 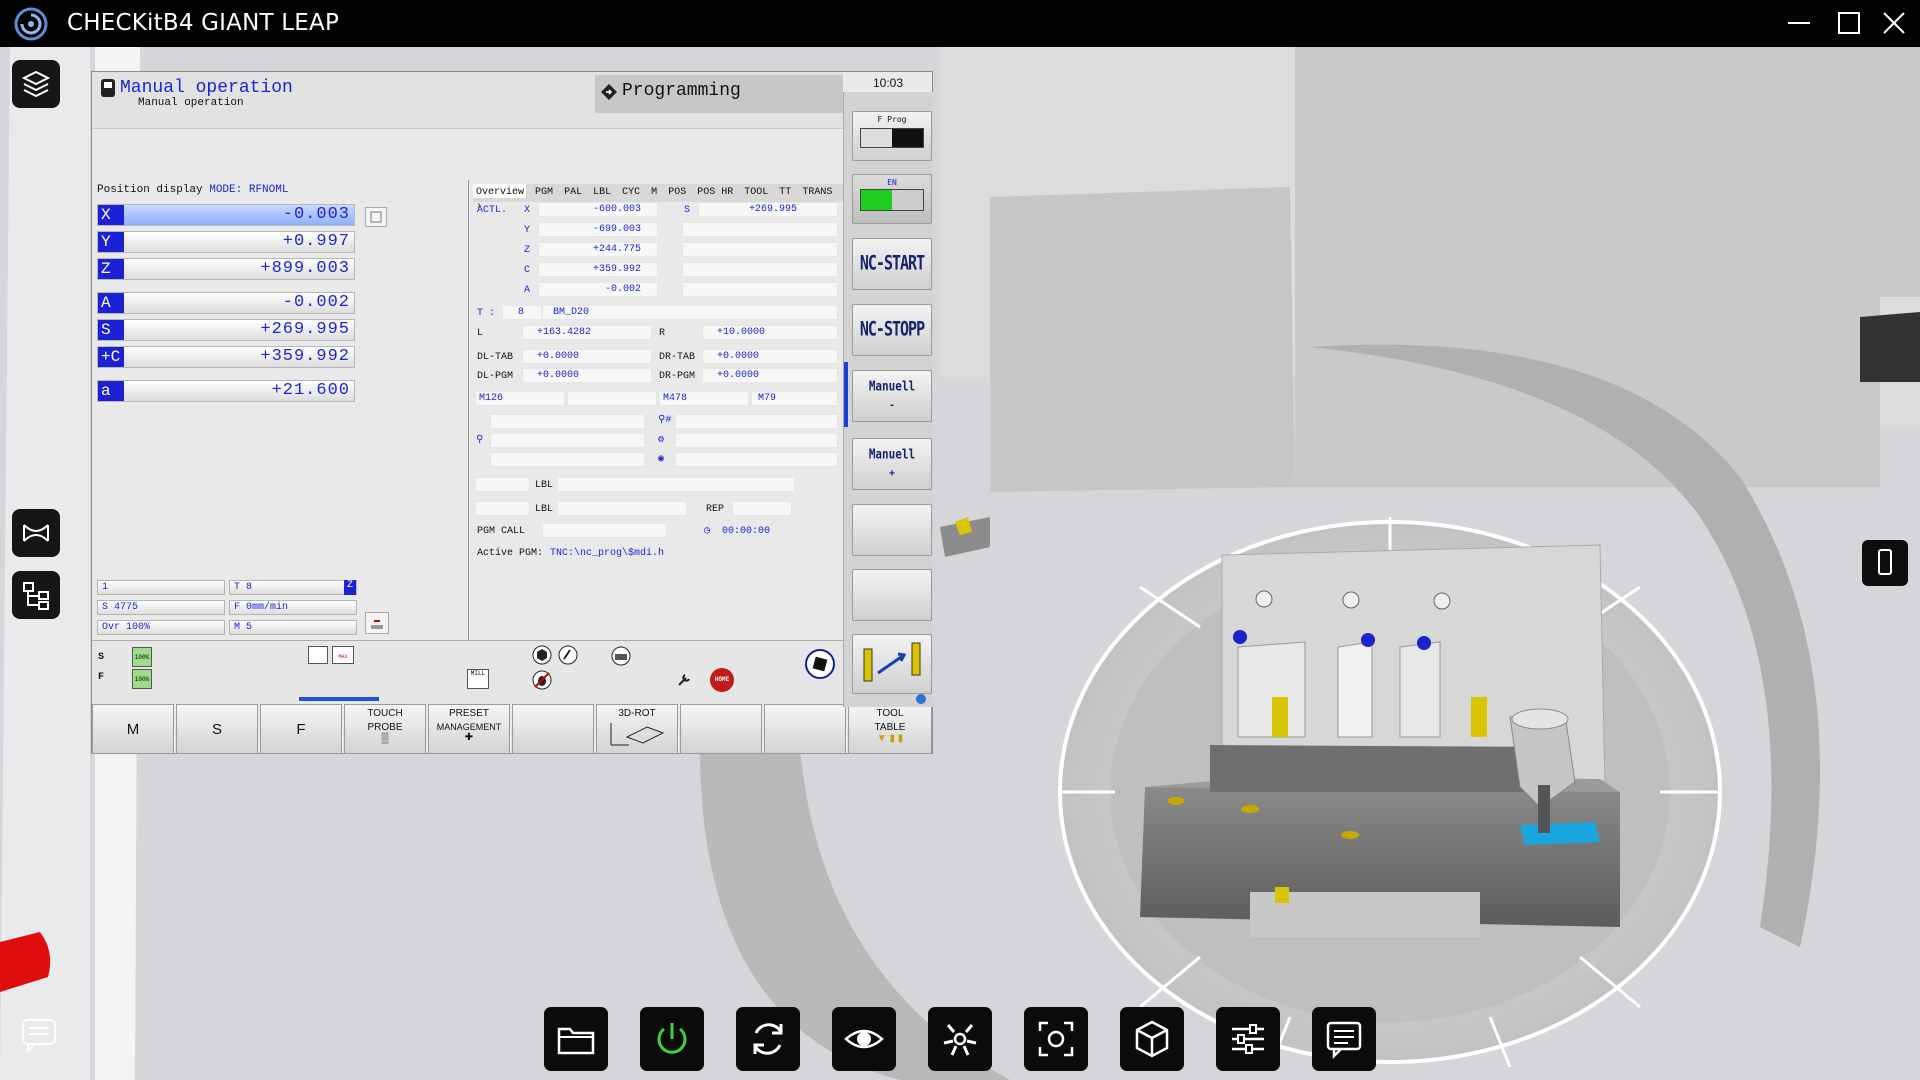 I want to click on minimize-icon, so click(x=1799, y=23).